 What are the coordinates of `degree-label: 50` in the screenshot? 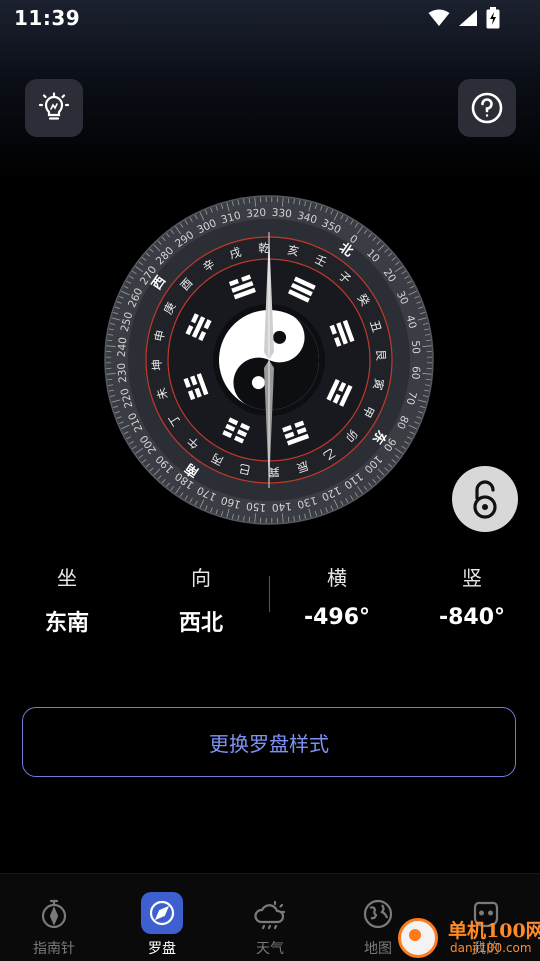 It's located at (415, 347).